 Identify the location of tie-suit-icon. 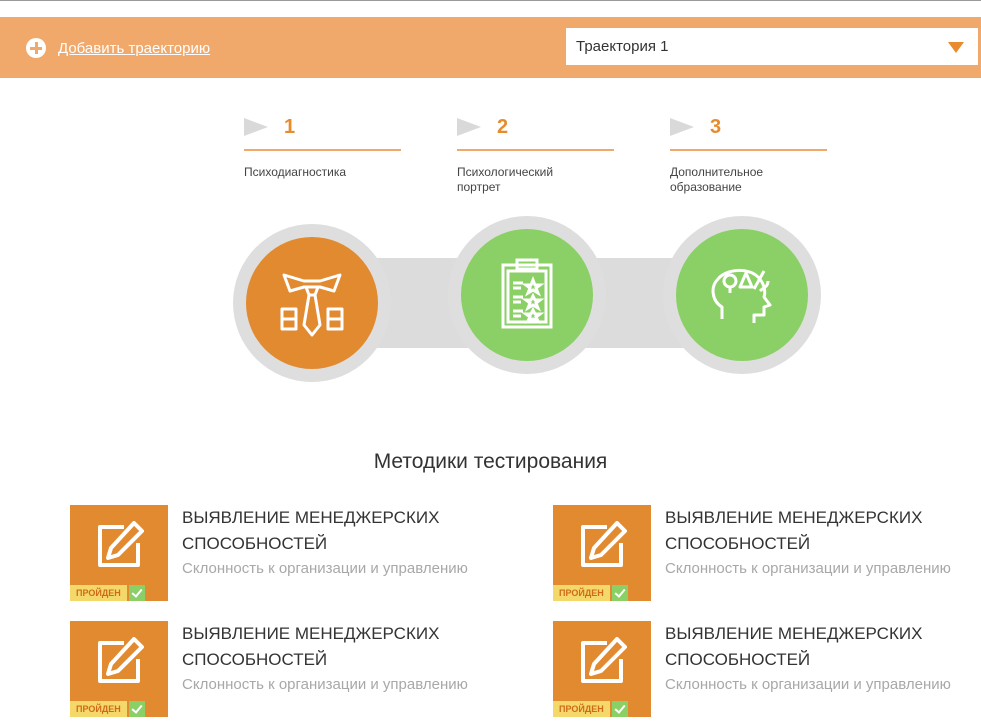
(312, 305).